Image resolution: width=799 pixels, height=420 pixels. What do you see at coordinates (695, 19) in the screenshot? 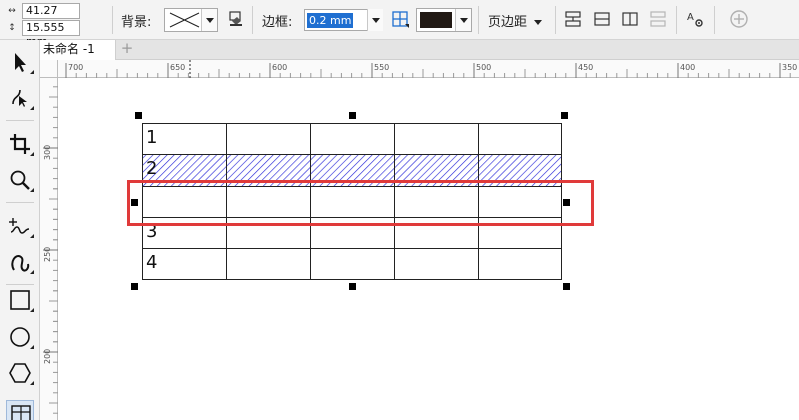
I see `text-settings-icon: A` at bounding box center [695, 19].